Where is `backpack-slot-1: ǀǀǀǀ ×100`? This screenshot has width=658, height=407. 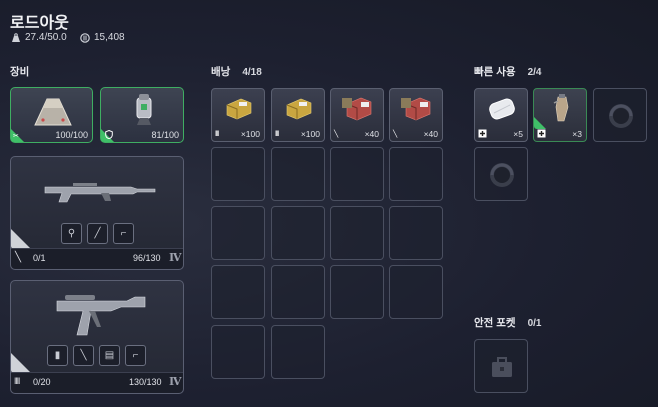 backpack-slot-1: ǀǀǀǀ ×100 is located at coordinates (238, 115).